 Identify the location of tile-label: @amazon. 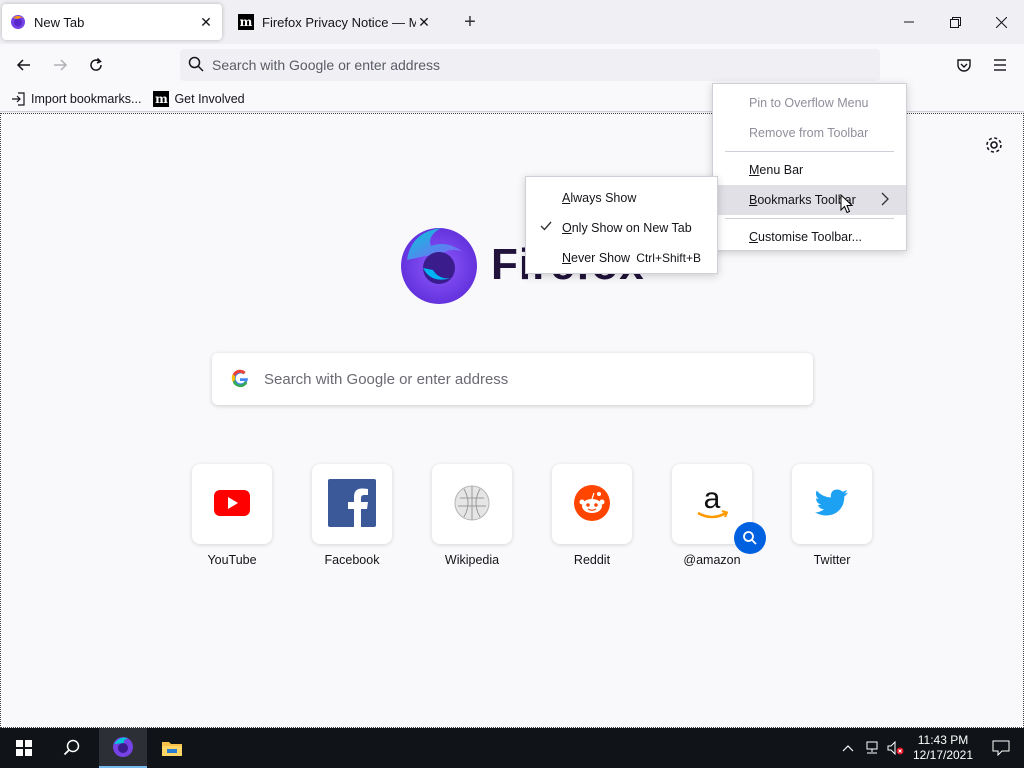
(712, 560).